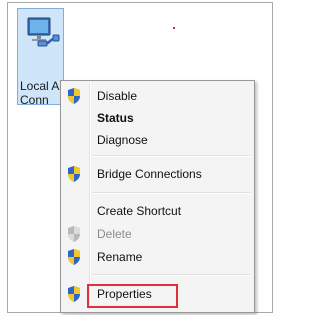 The height and width of the screenshot is (315, 320). What do you see at coordinates (132, 296) in the screenshot?
I see `properties-highlight-box` at bounding box center [132, 296].